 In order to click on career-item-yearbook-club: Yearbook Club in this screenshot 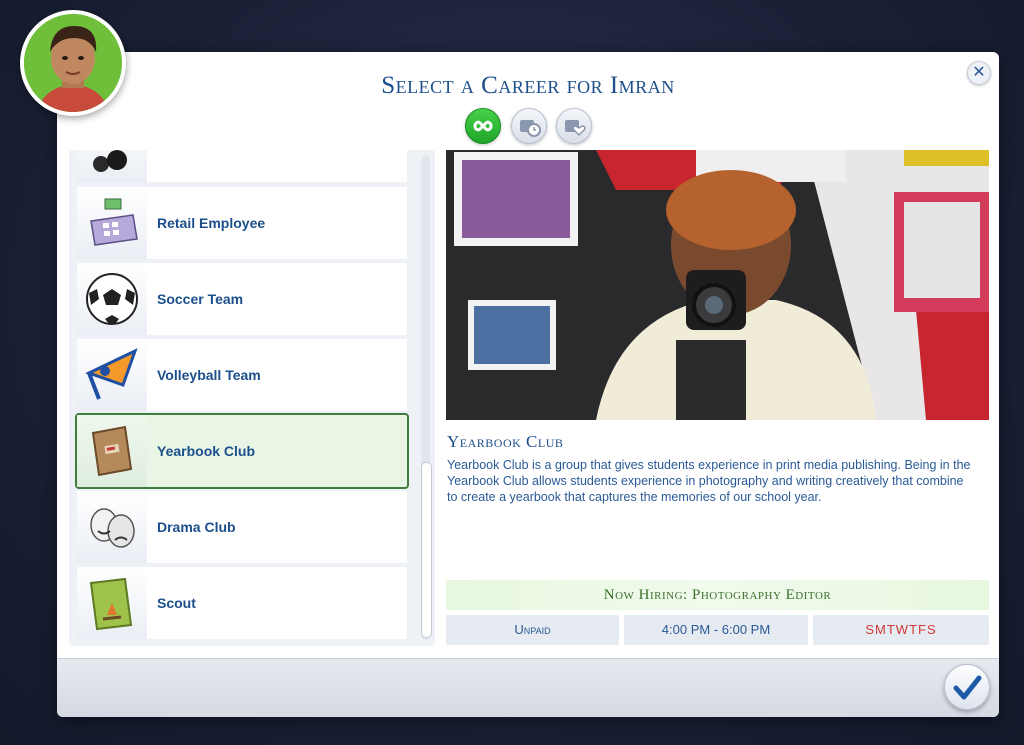, I will do `click(242, 451)`.